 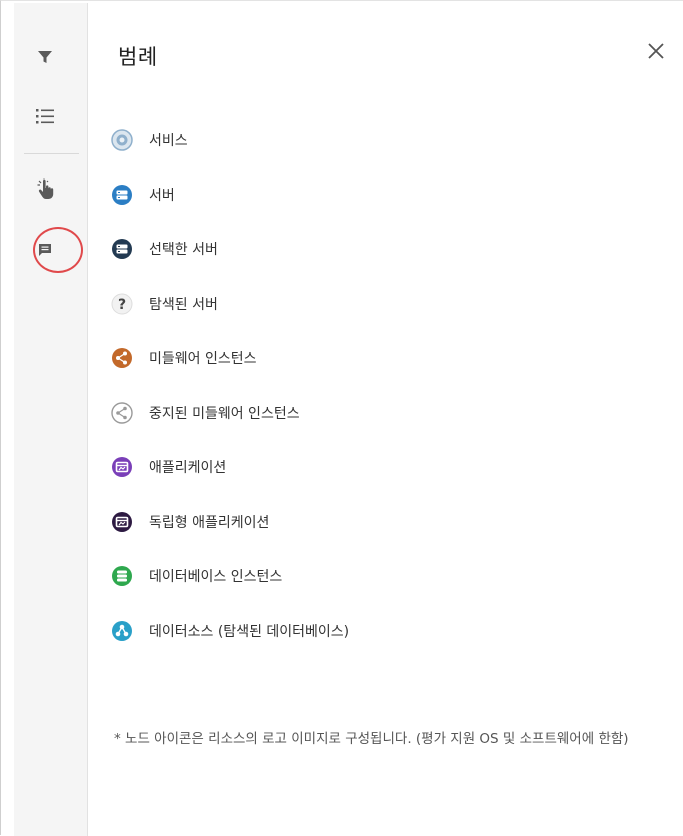 I want to click on application-icon, so click(x=122, y=467).